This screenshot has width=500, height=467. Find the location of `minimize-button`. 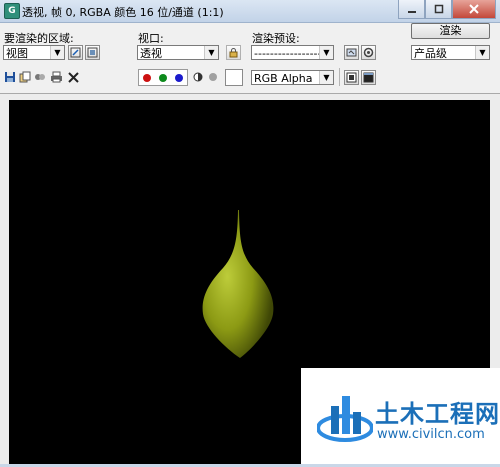

minimize-button is located at coordinates (411, 9).